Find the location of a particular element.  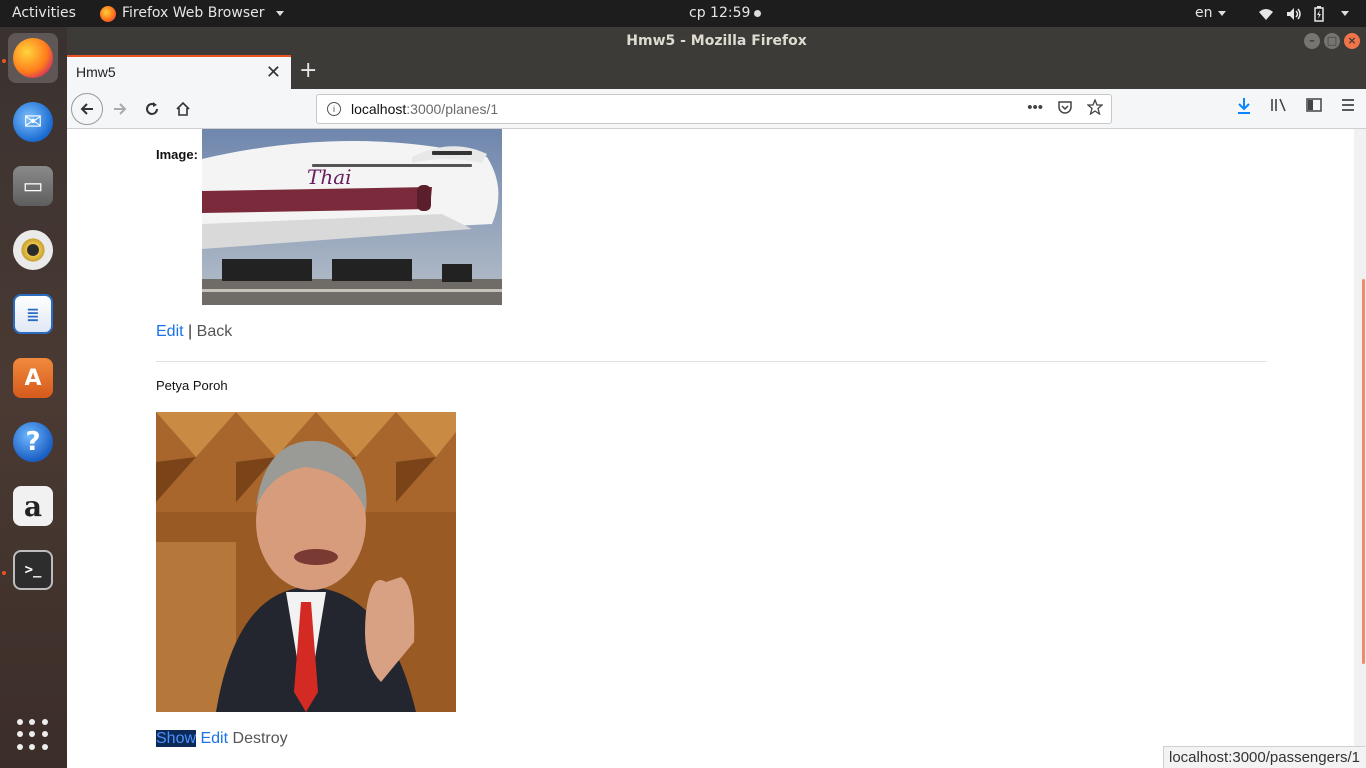

dock-terminal: >_ is located at coordinates (33, 570).